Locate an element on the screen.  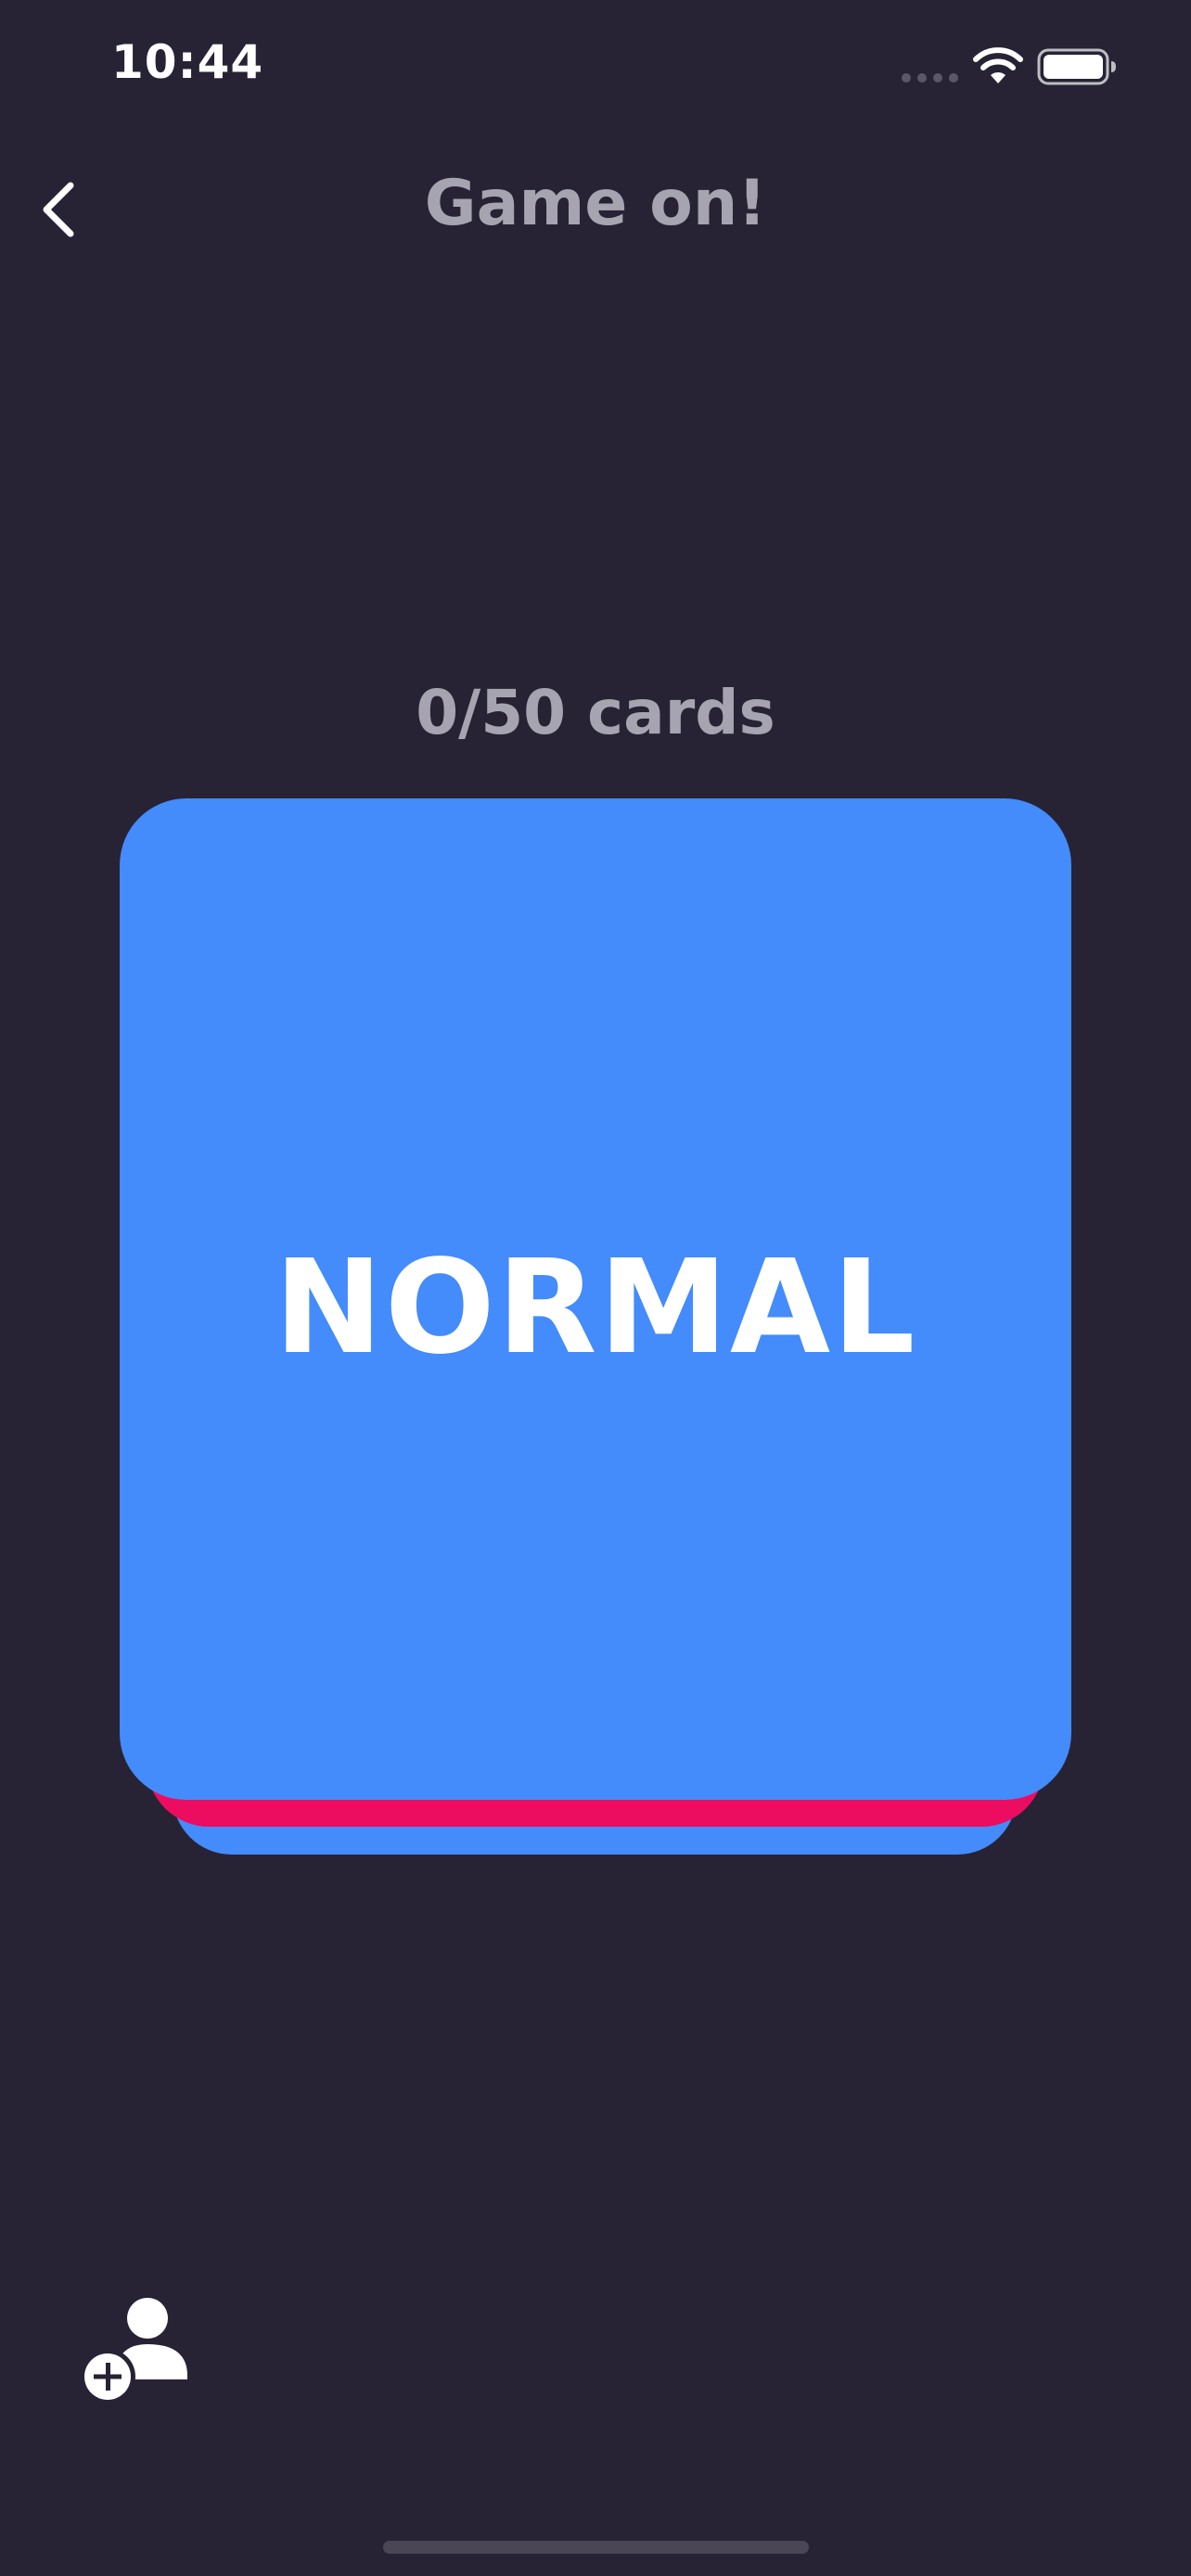
card-label: NORMAL is located at coordinates (595, 1307).